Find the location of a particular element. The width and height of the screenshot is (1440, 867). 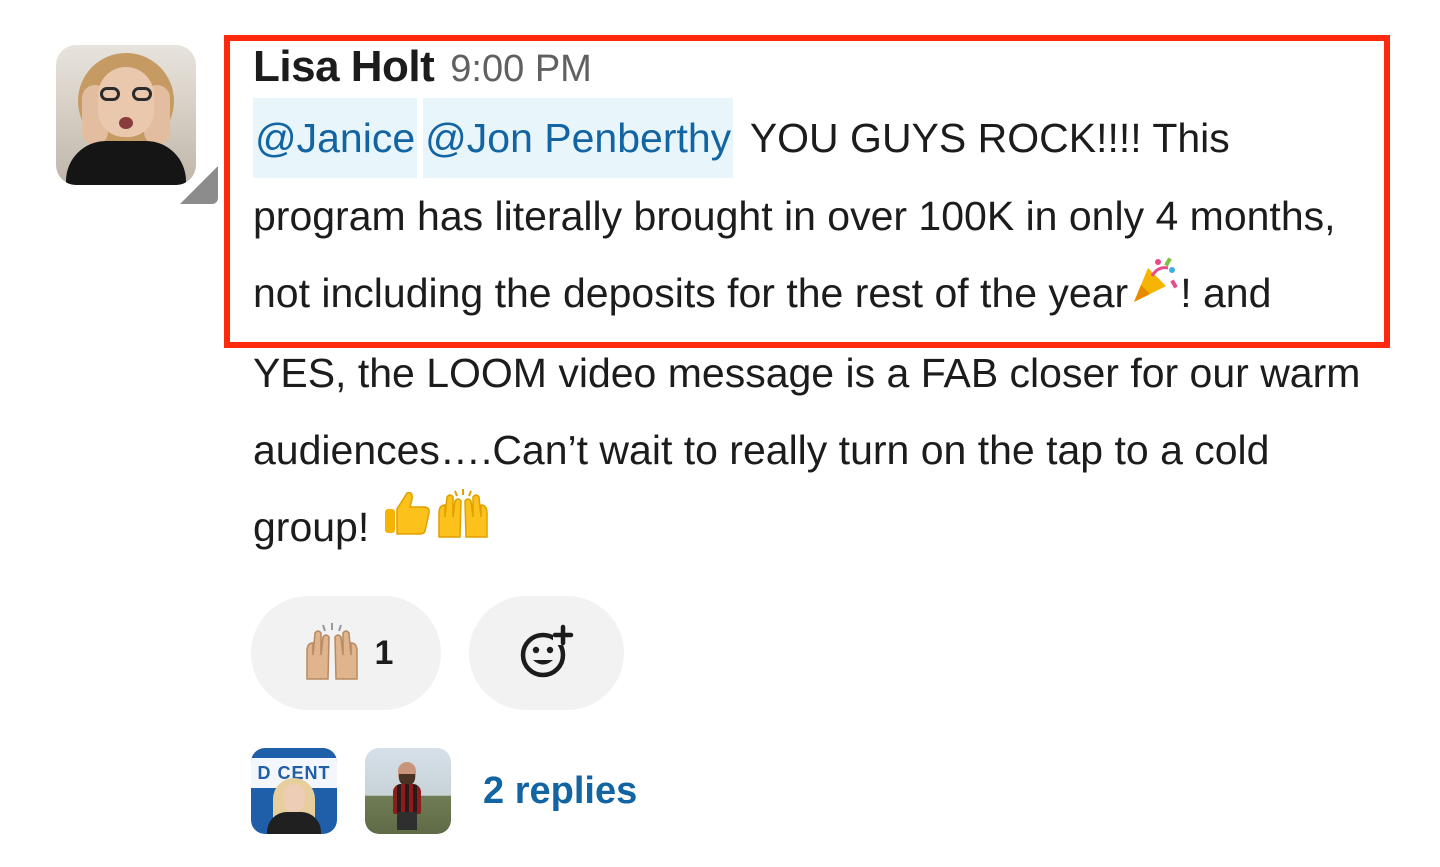

author-name: Lisa Holt is located at coordinates (344, 67).